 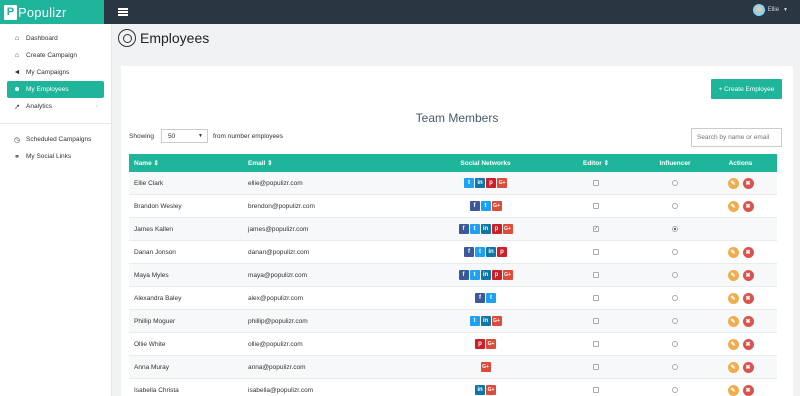 What do you see at coordinates (17, 107) in the screenshot?
I see `chart-icon: ↗` at bounding box center [17, 107].